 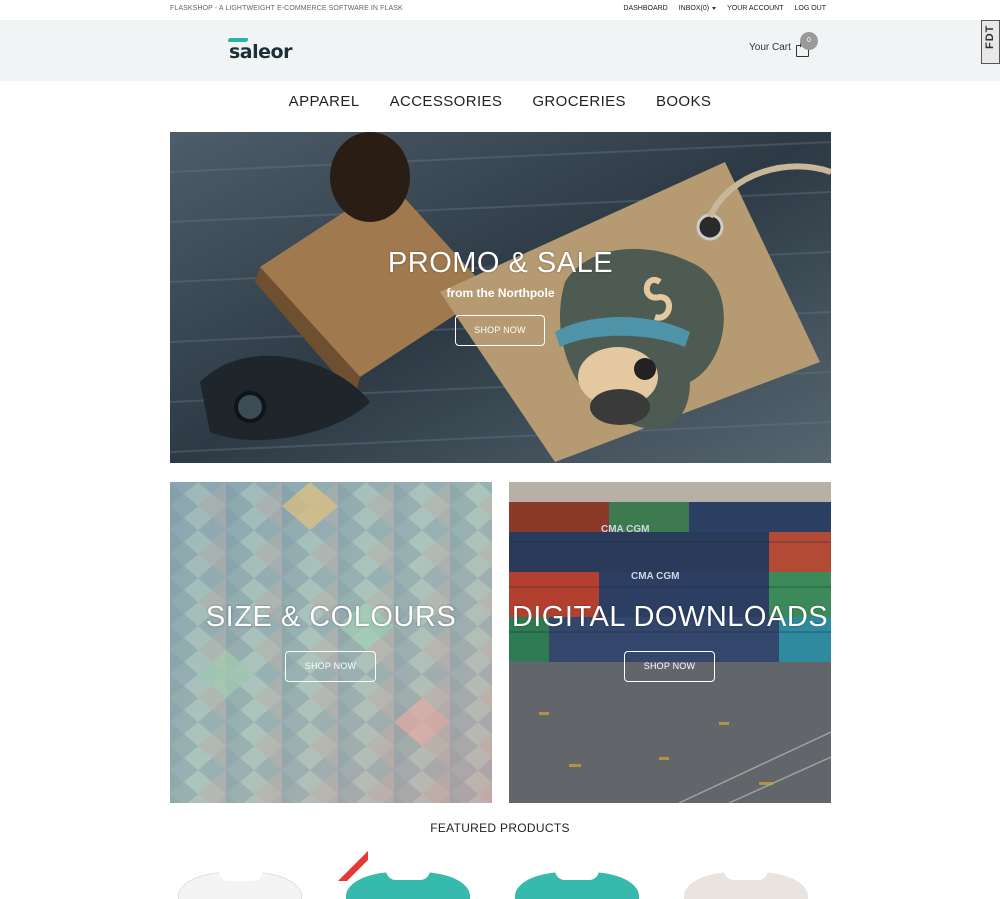 I want to click on cart-button: Your Cart 0, so click(x=783, y=44).